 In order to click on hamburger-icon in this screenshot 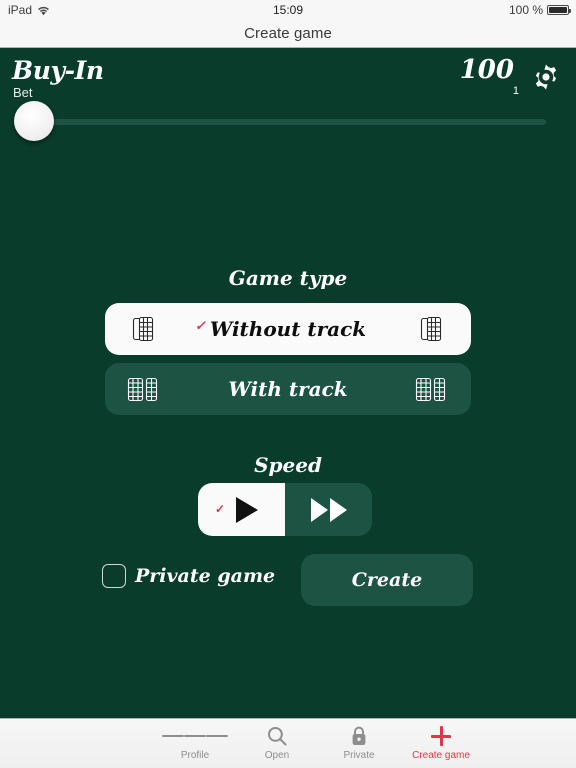, I will do `click(195, 736)`.